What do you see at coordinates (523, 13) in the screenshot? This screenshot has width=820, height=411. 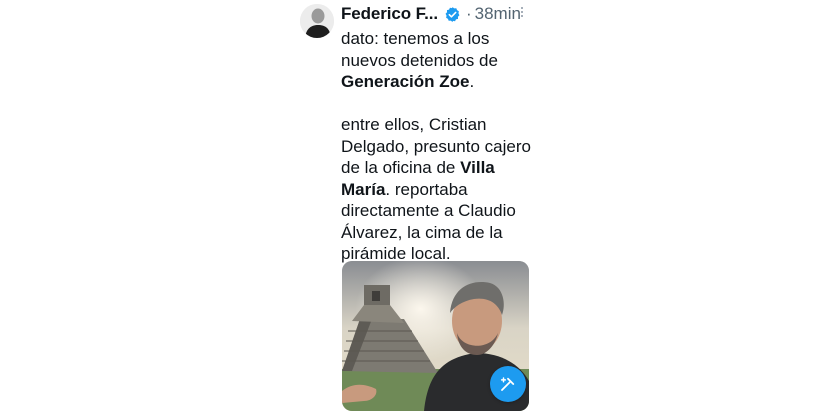 I see `more-options-icon` at bounding box center [523, 13].